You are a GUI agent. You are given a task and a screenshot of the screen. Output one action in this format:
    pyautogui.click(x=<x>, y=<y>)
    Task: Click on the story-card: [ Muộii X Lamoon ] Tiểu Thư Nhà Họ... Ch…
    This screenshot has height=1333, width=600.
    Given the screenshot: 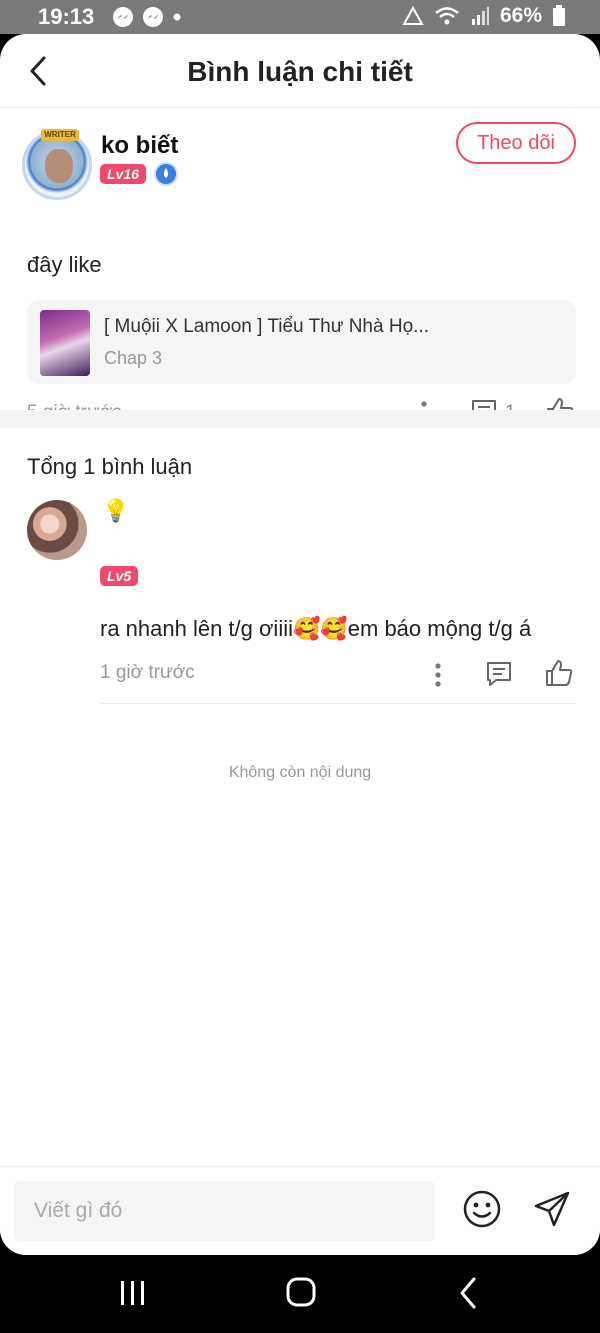 What is the action you would take?
    pyautogui.click(x=301, y=342)
    